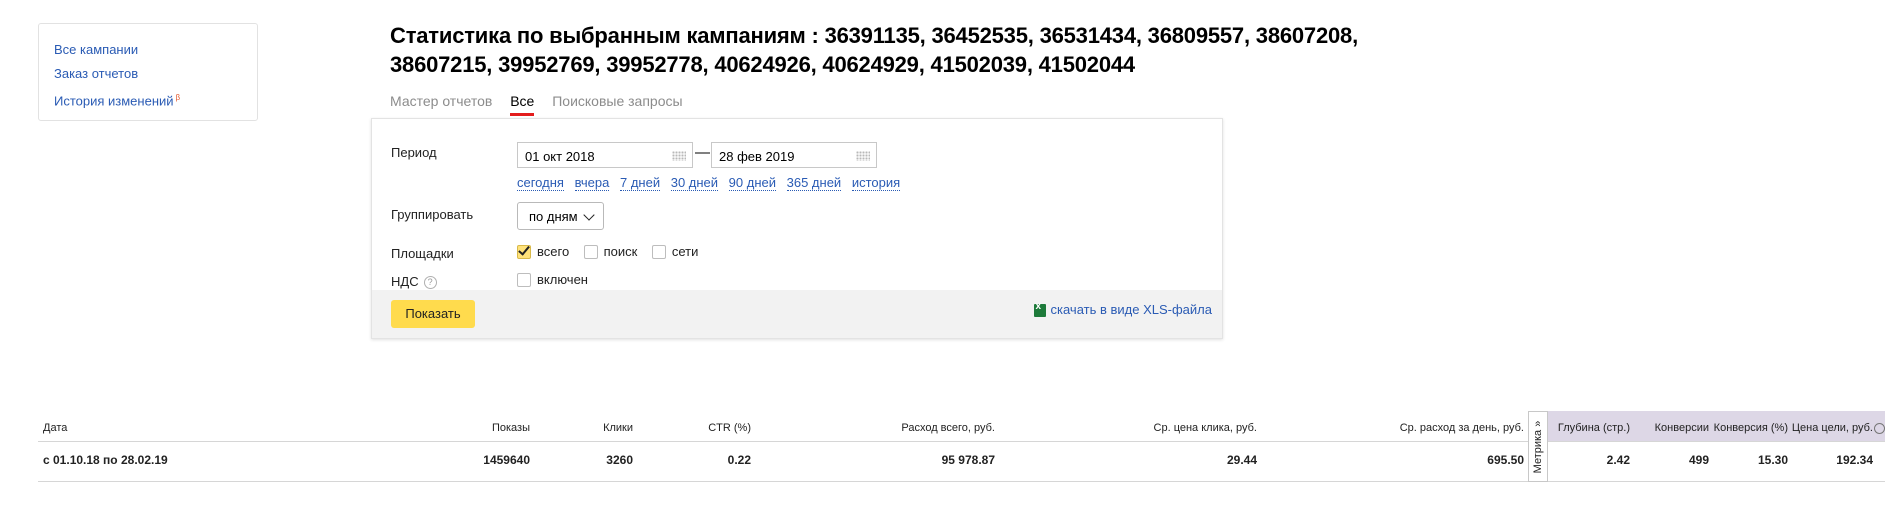 Image resolution: width=1902 pixels, height=511 pixels. I want to click on col-header-date: Дата, so click(55, 428).